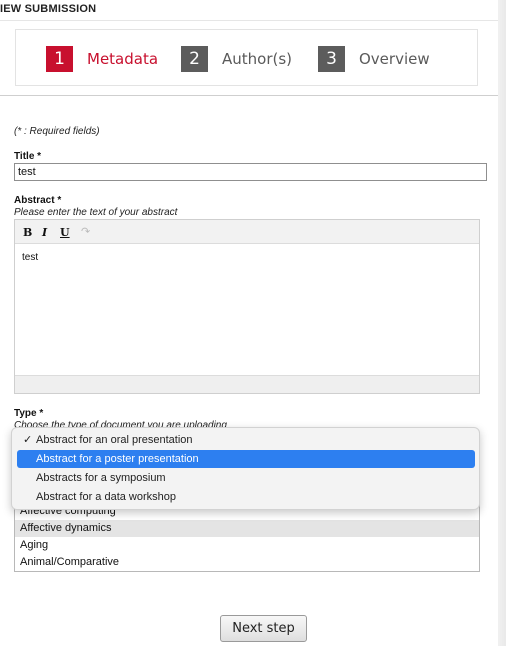 This screenshot has width=506, height=646. What do you see at coordinates (249, 20) in the screenshot?
I see `heading-divider` at bounding box center [249, 20].